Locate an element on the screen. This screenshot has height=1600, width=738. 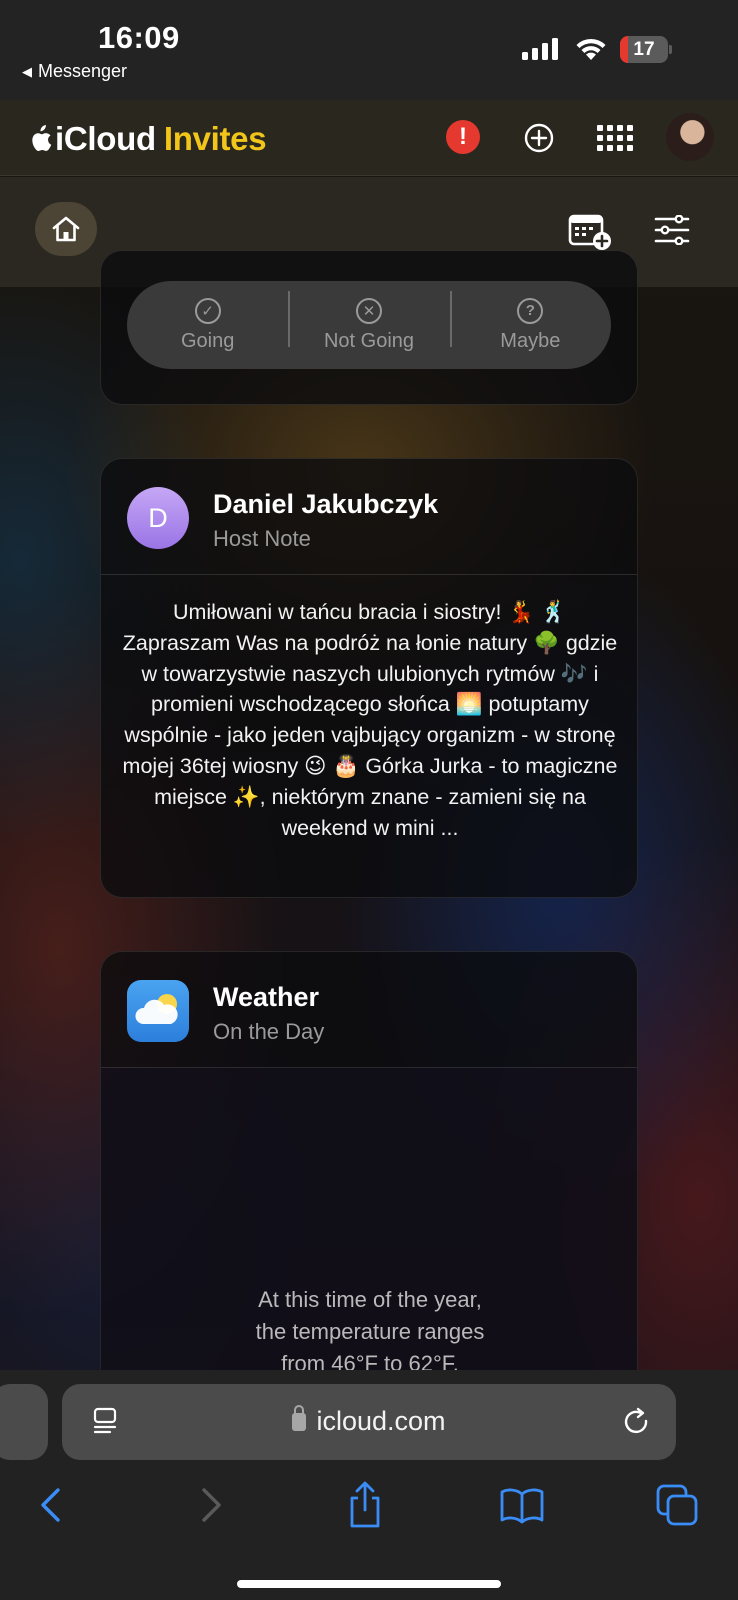
battery-percent: 17 is located at coordinates (644, 49).